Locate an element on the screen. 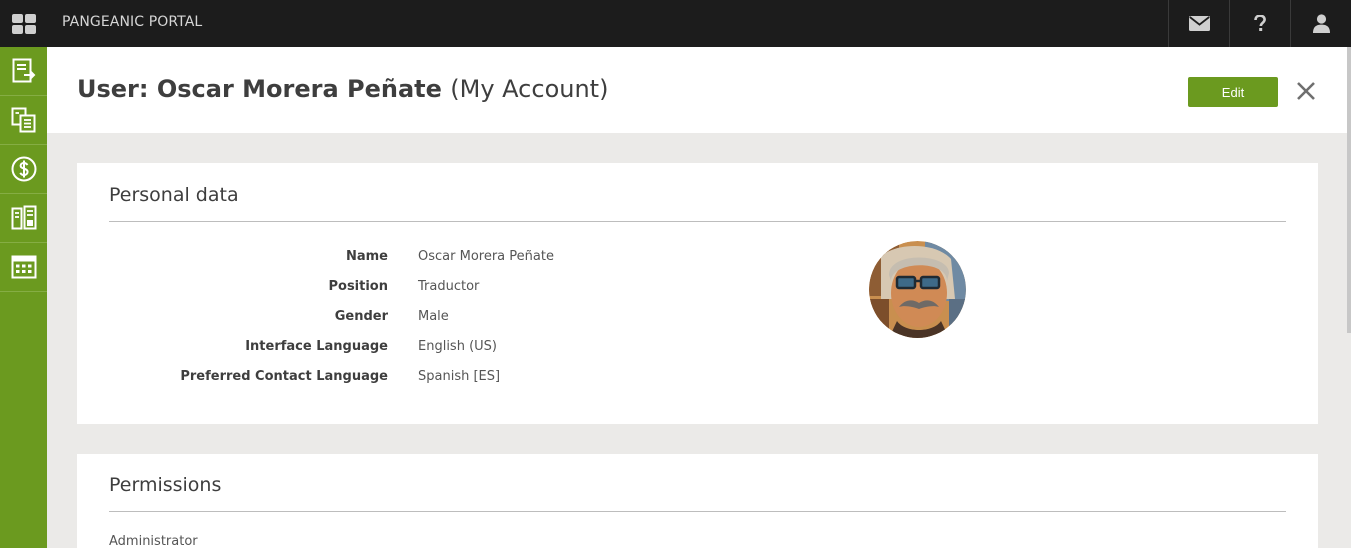 The height and width of the screenshot is (548, 1351). sidebar-item-orders is located at coordinates (23, 71).